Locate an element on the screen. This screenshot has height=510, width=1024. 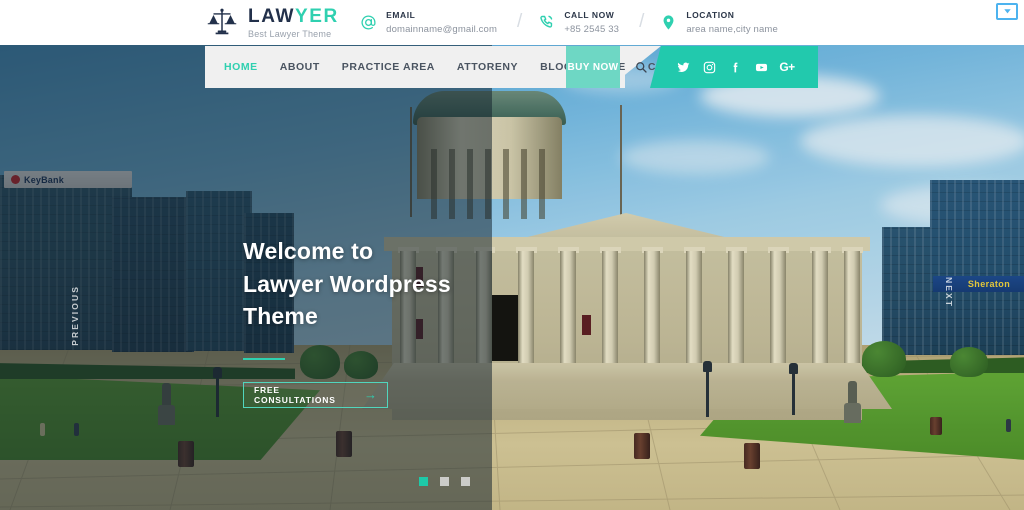
contact-phone: CALL NOW +85 2545 33 is located at coordinates (578, 22).